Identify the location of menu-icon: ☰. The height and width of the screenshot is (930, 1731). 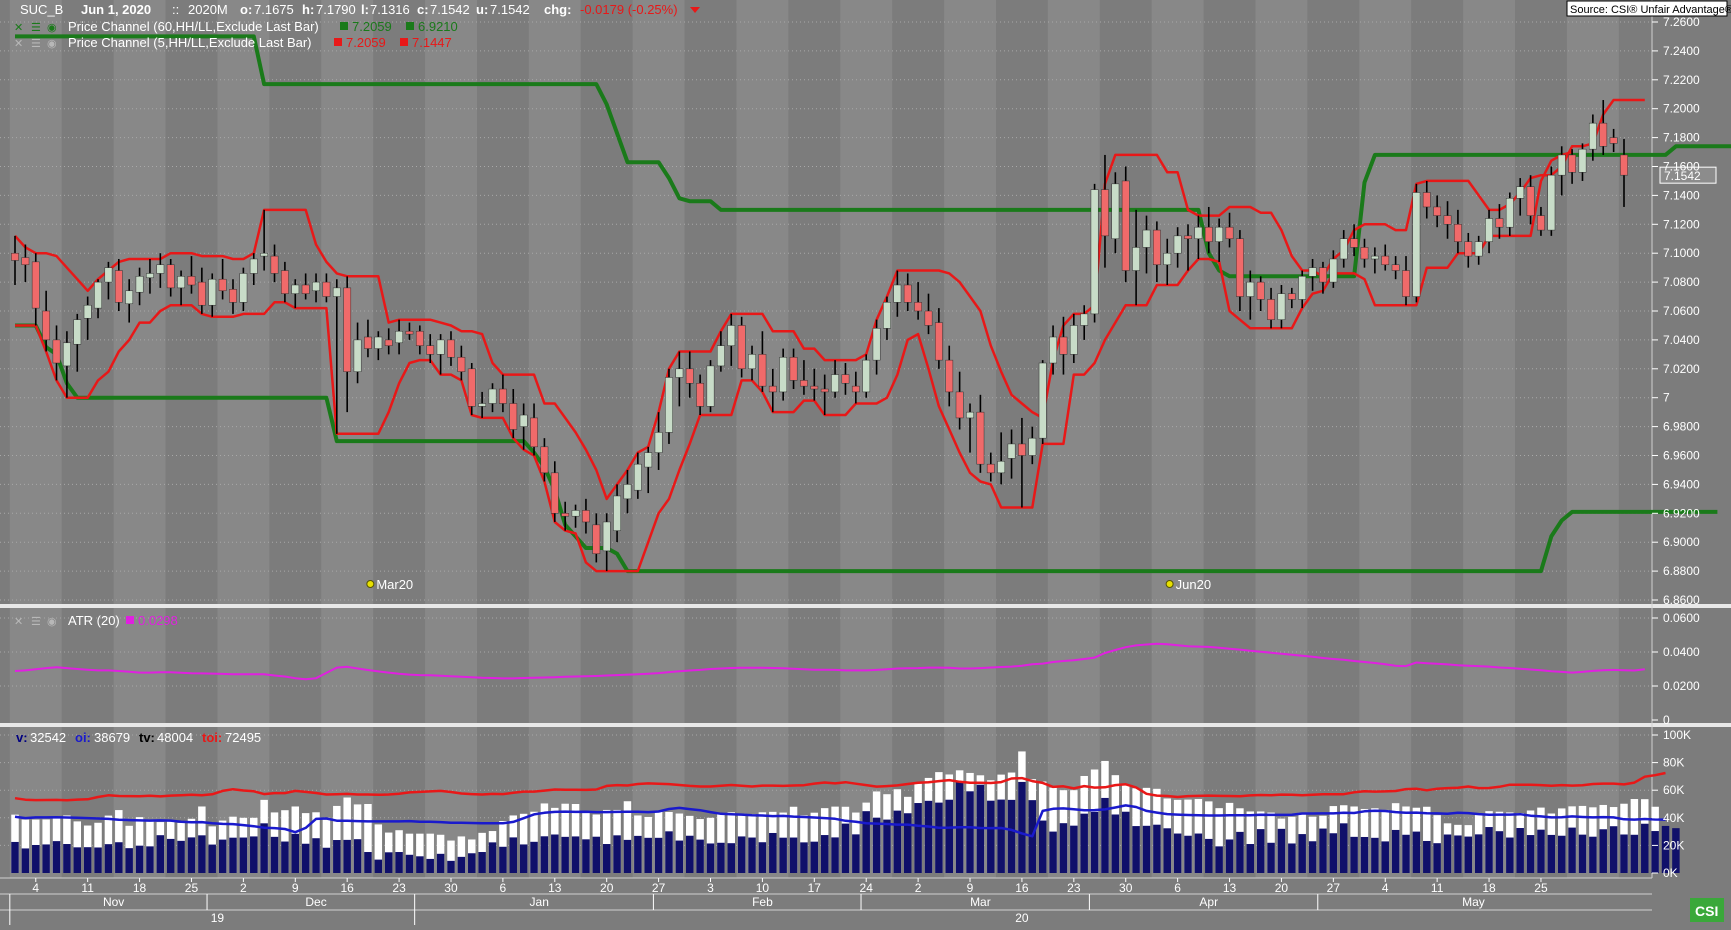
(36, 622).